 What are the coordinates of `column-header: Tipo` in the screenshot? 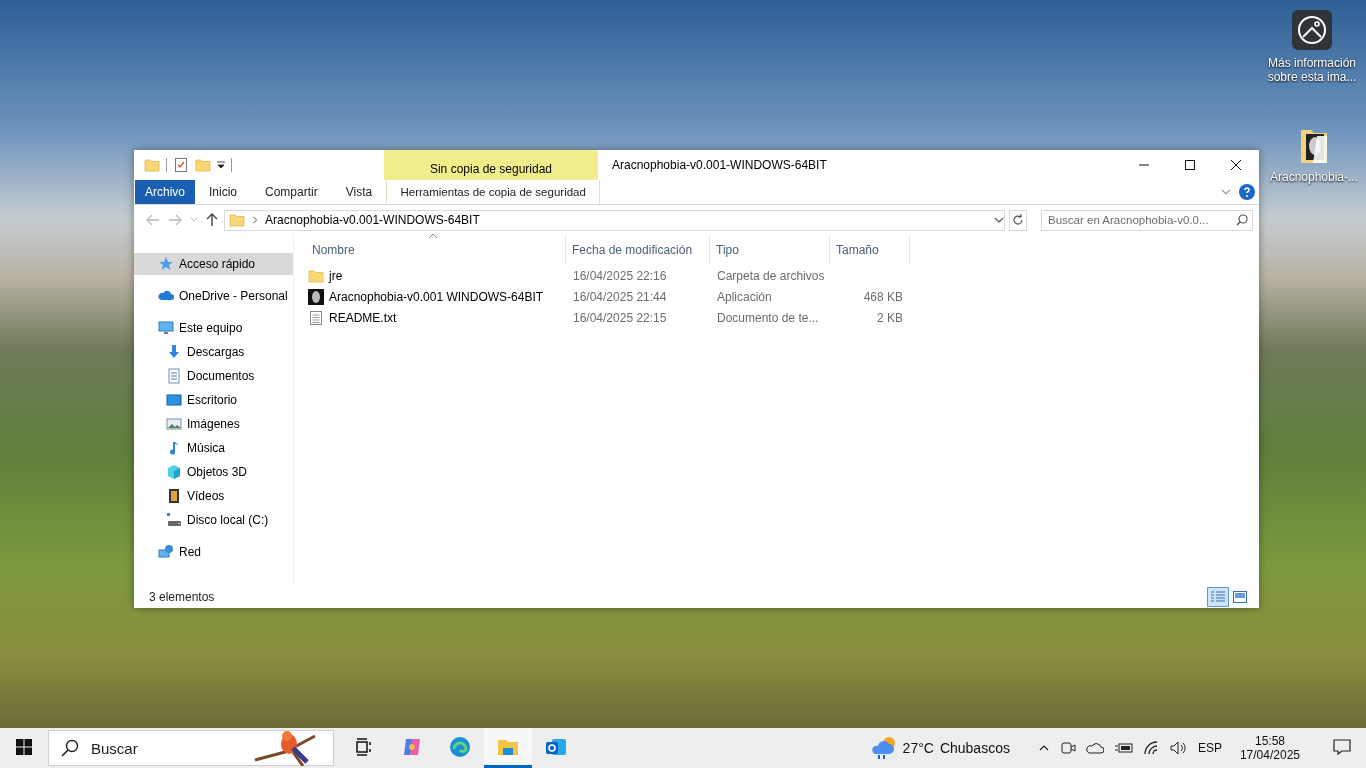 It's located at (770, 250).